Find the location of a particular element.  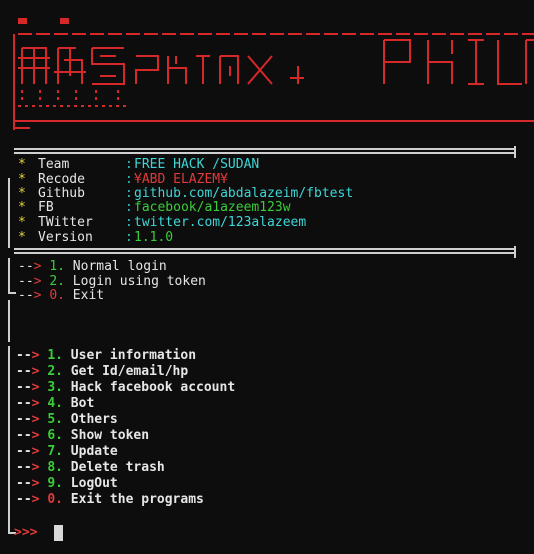

menu-item-get-id: --> 2. Get Id/email/hp is located at coordinates (102, 372).